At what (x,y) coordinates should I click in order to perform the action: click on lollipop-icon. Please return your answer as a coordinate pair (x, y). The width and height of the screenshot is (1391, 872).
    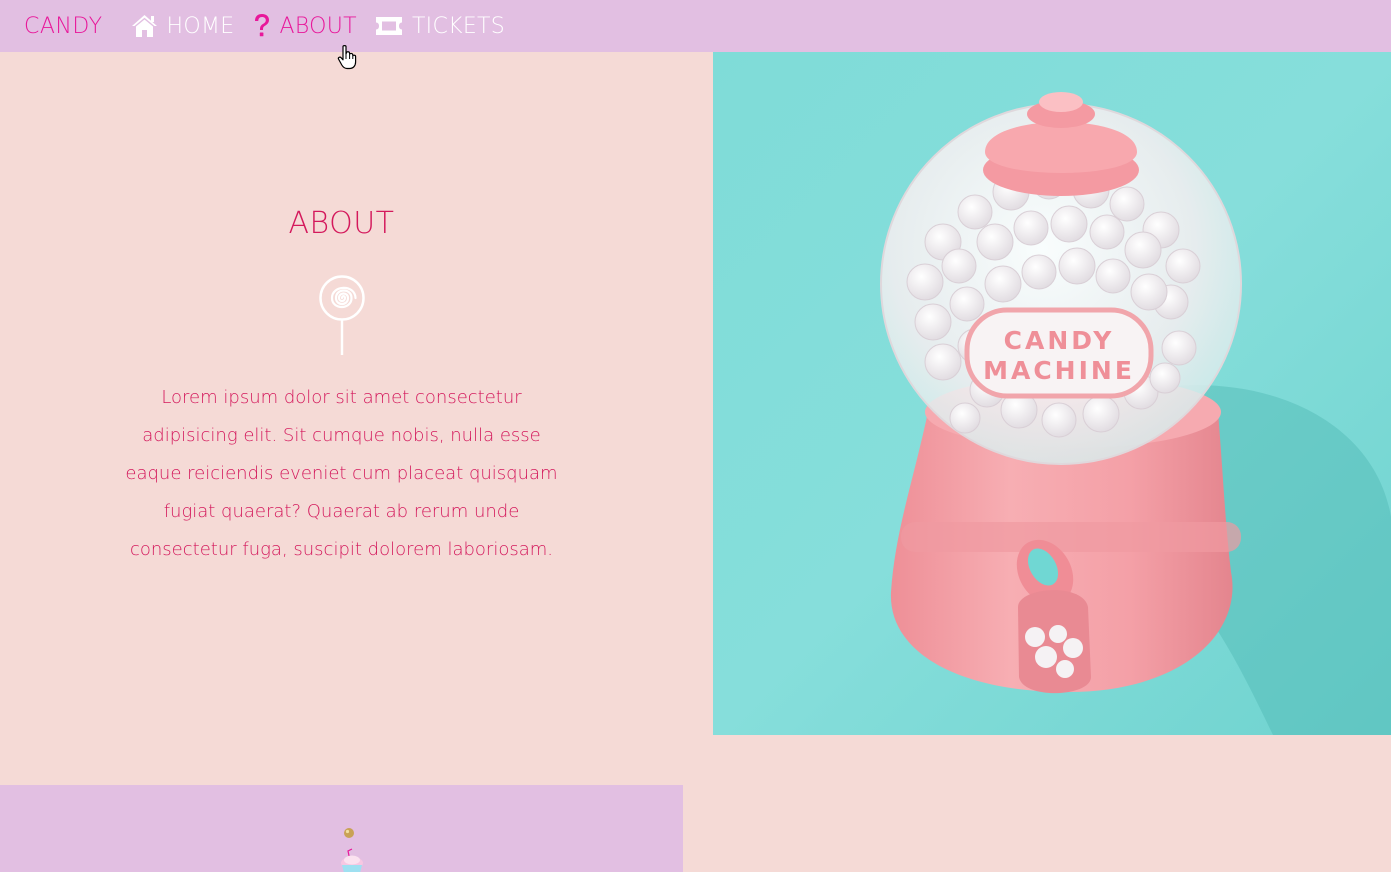
    Looking at the image, I should click on (342, 317).